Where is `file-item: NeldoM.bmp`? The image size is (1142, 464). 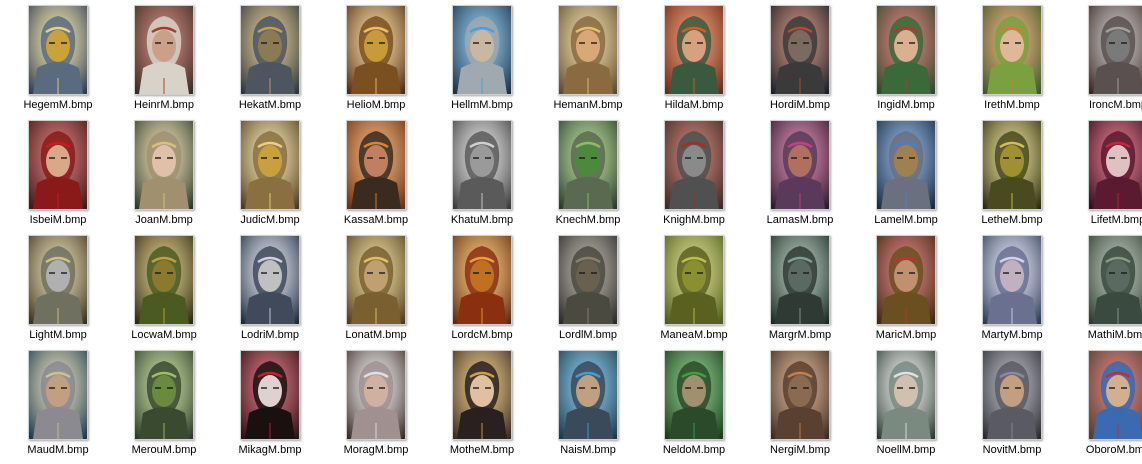
file-item: NeldoM.bmp is located at coordinates (694, 402).